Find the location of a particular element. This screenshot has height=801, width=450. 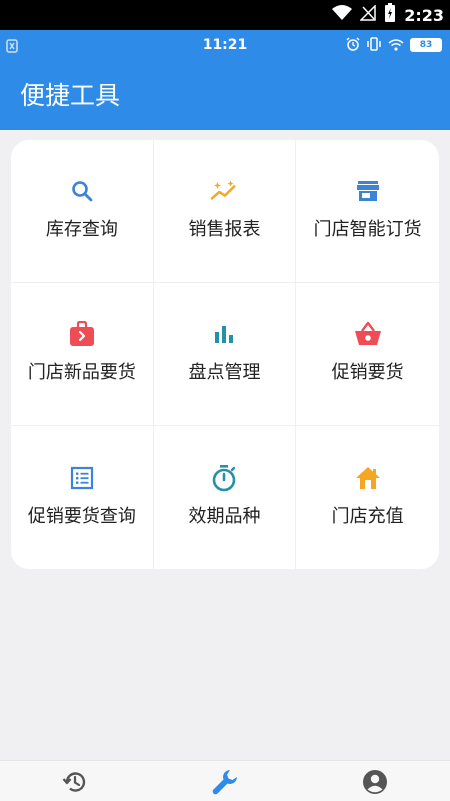

battery-indicator: 83 is located at coordinates (426, 45).